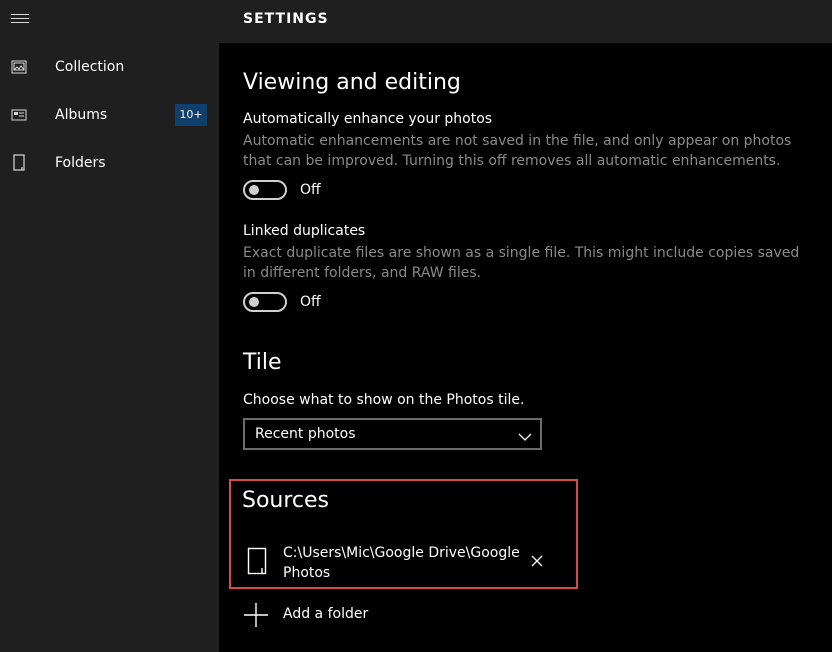  I want to click on enhance-toggle, so click(265, 190).